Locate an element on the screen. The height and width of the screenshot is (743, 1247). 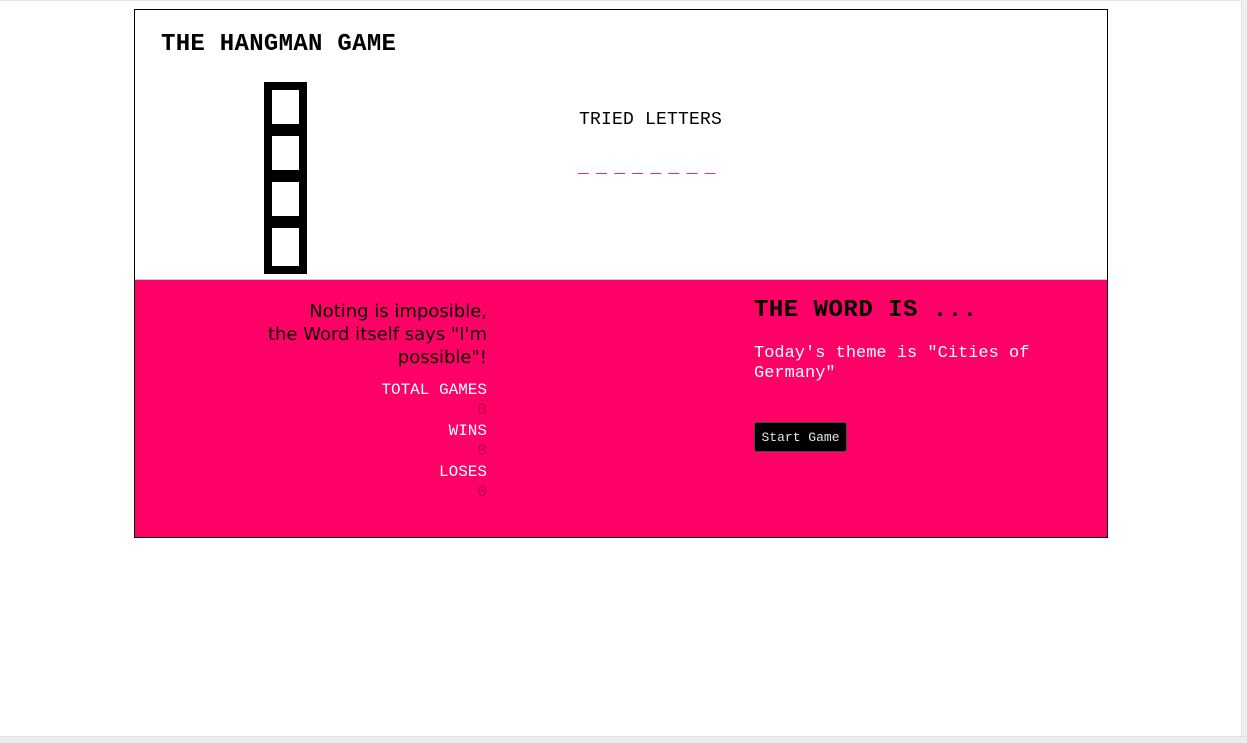
quote-line-1: Noting is imposible, is located at coordinates (398, 311).